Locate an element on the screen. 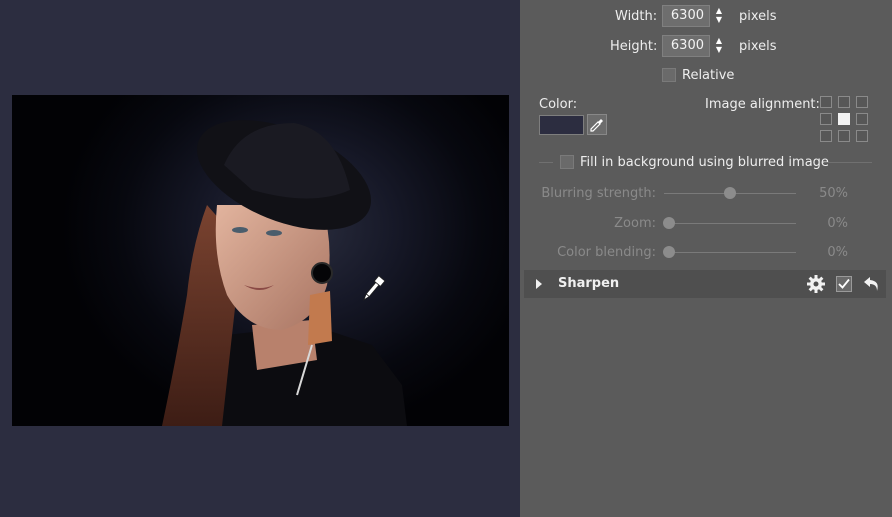 This screenshot has width=892, height=517. fill-divider-right is located at coordinates (848, 162).